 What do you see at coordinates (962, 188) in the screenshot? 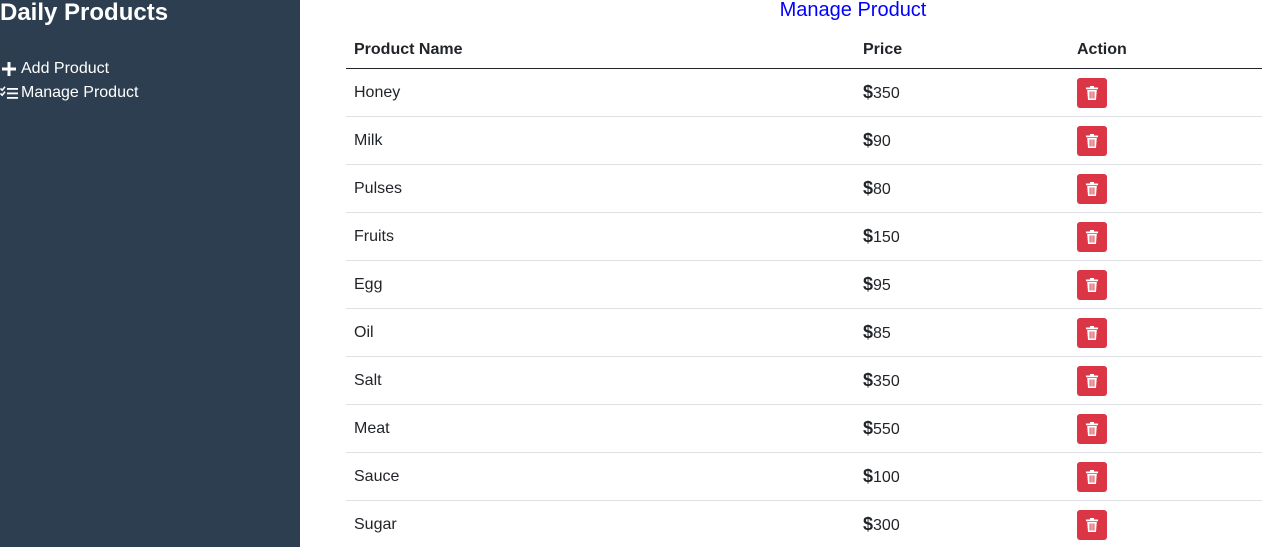
I see `price-cell: $80` at bounding box center [962, 188].